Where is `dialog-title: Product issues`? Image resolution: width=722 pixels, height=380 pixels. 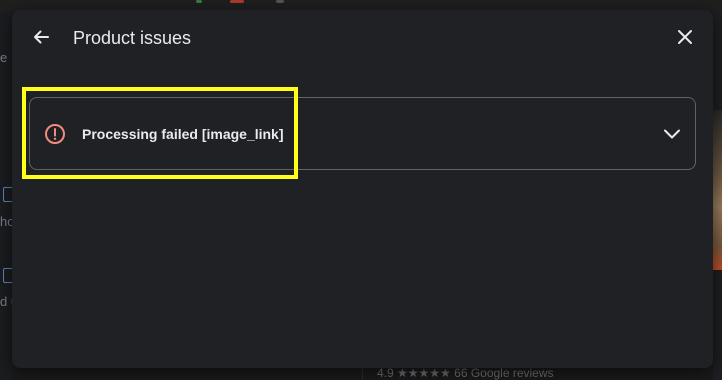
dialog-title: Product issues is located at coordinates (132, 38).